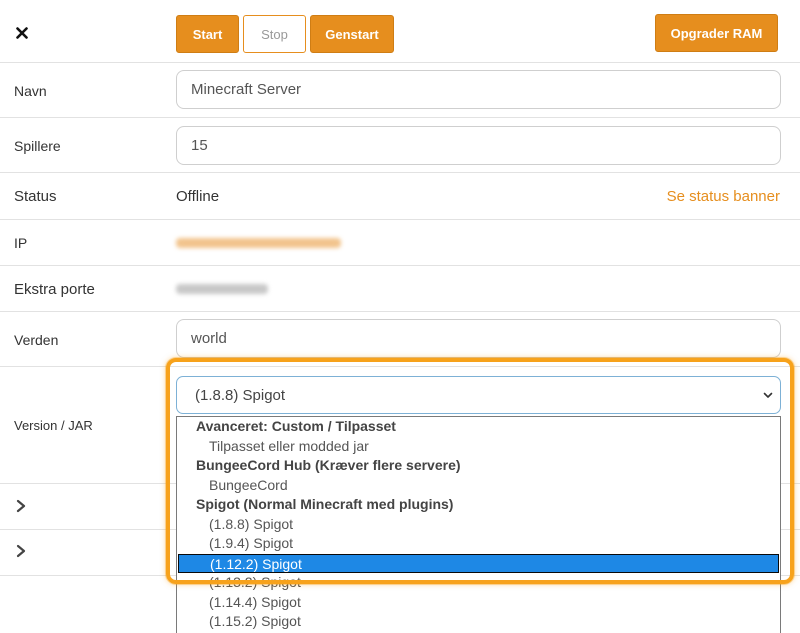 This screenshot has height=633, width=800. I want to click on status-banner-link: Se status banner, so click(723, 196).